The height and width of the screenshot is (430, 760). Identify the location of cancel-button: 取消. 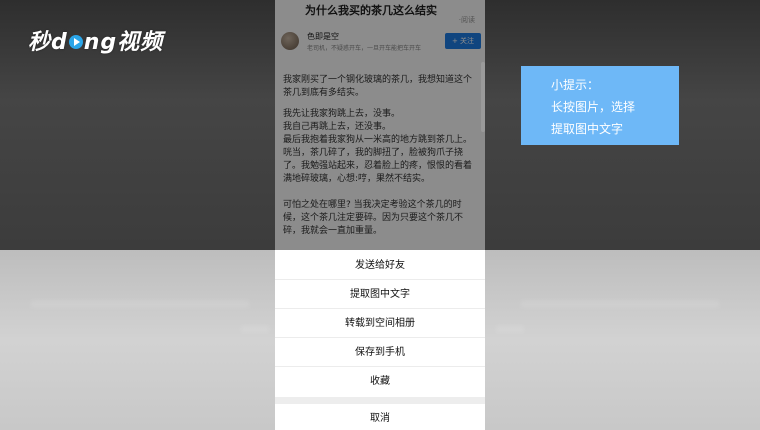
(380, 417).